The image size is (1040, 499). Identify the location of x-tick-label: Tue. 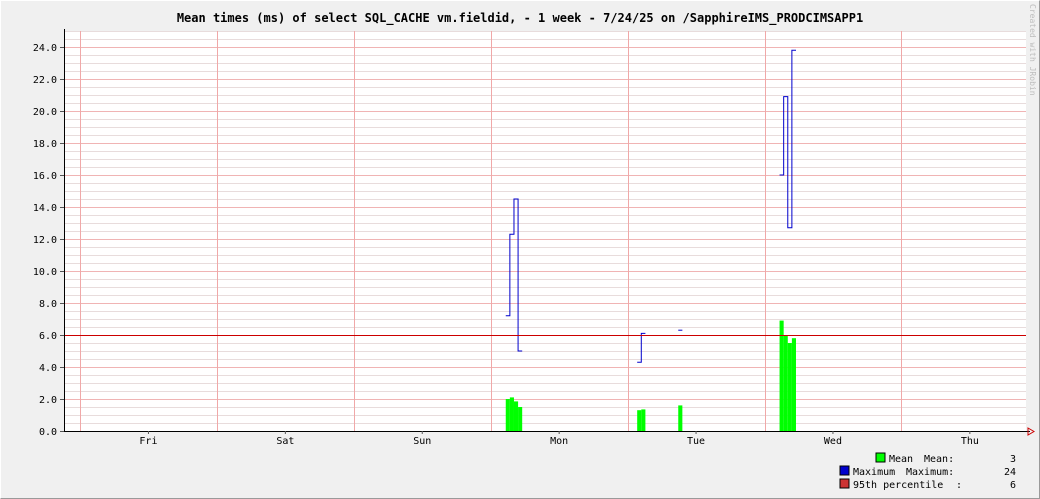
(696, 441).